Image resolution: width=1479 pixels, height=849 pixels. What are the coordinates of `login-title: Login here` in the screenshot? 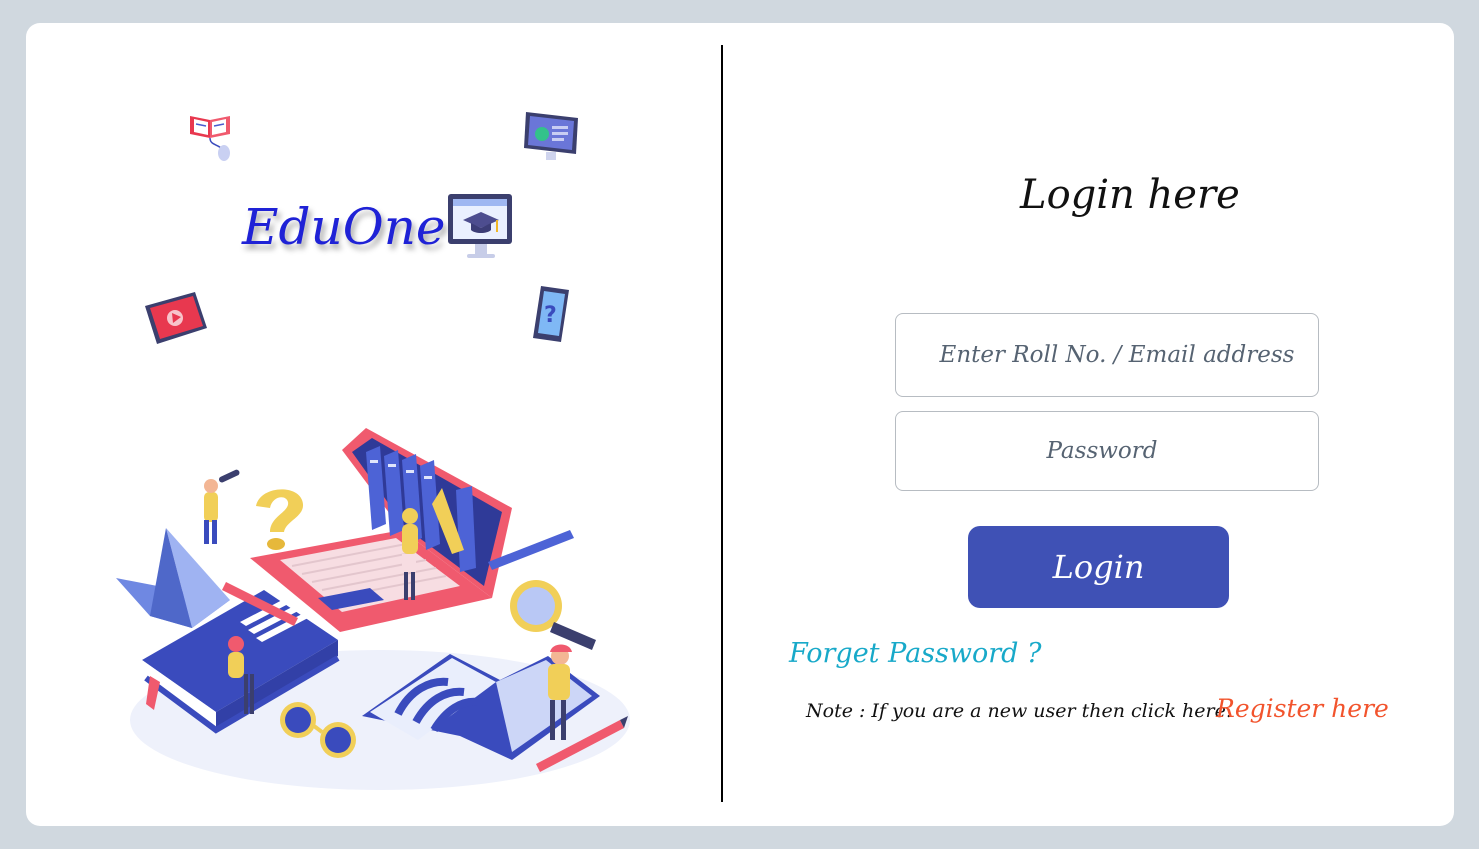 It's located at (1130, 195).